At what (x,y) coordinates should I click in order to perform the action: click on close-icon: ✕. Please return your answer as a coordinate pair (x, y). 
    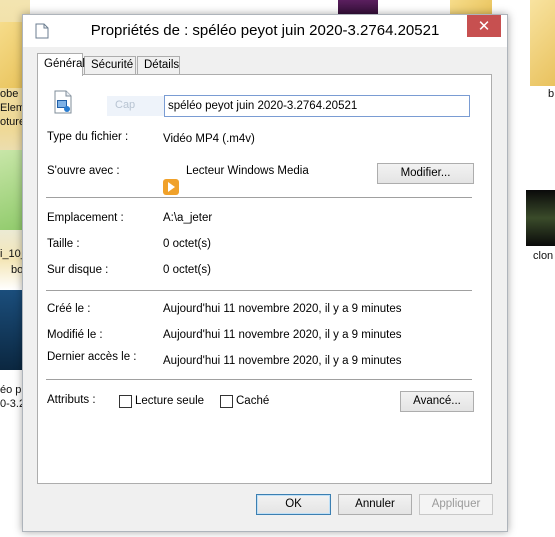
    Looking at the image, I should click on (484, 26).